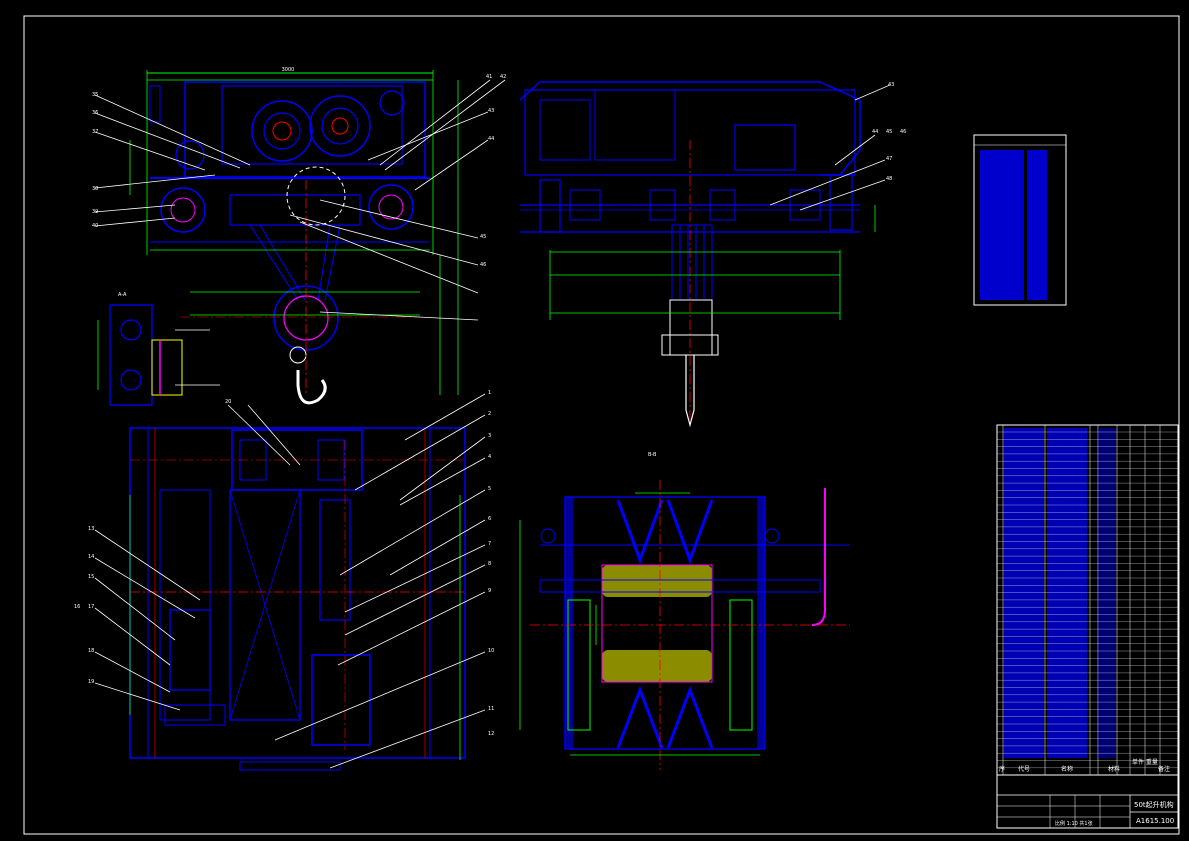 The width and height of the screenshot is (1189, 841). Describe the element at coordinates (95, 113) in the screenshot. I see `balloon: 36` at that location.